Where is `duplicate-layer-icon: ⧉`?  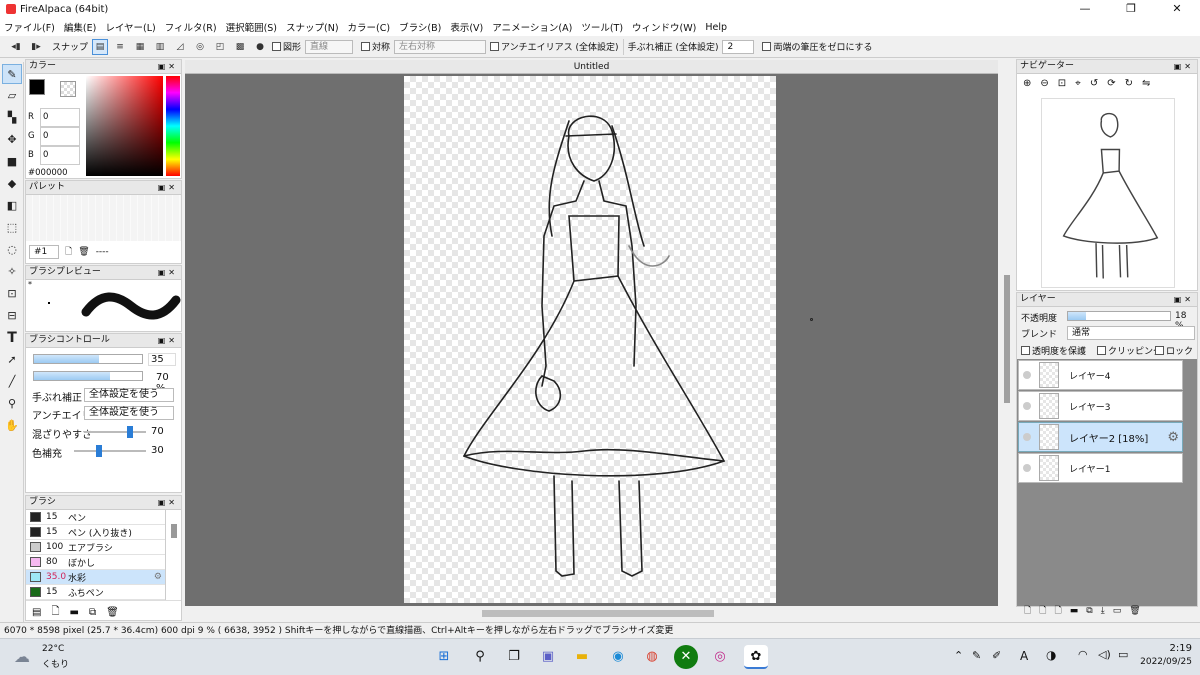 duplicate-layer-icon: ⧉ is located at coordinates (1089, 611).